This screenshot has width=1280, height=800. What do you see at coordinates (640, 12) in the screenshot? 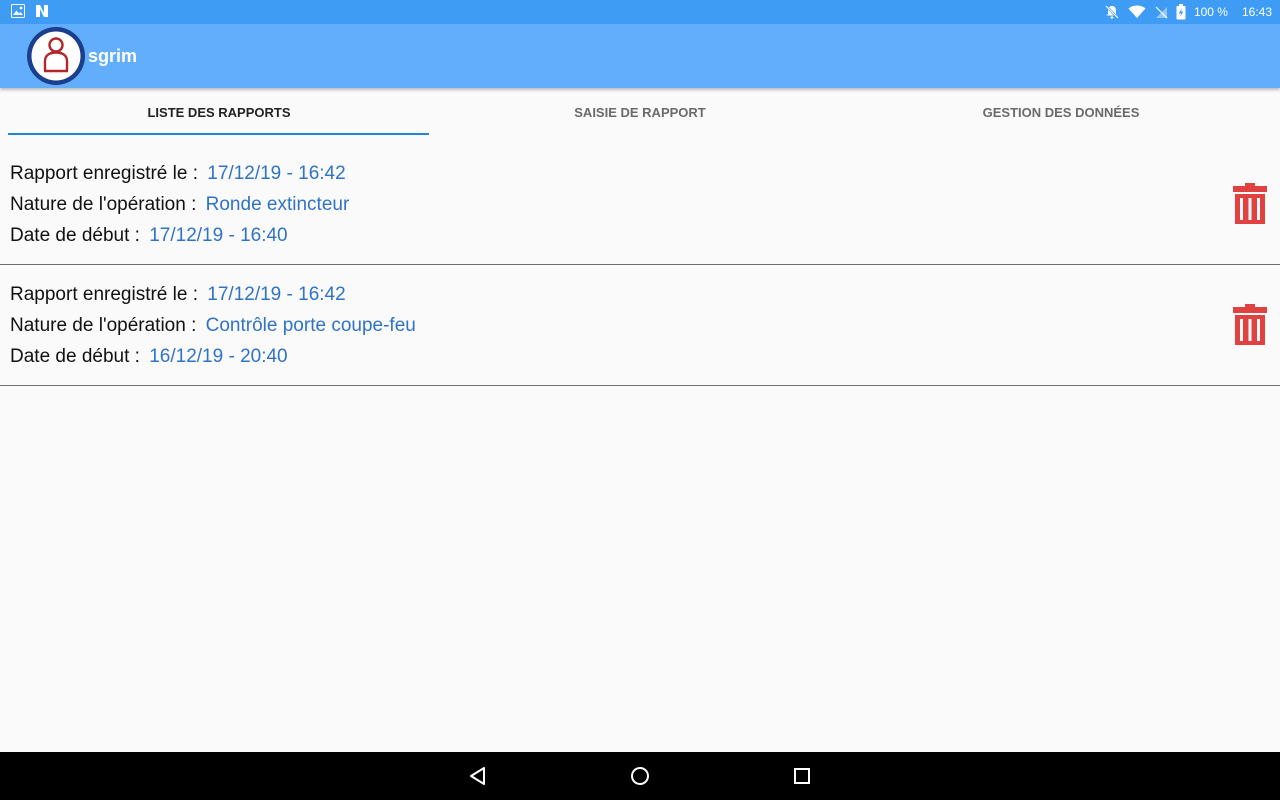
I see `status-bar: 100 % 16:43` at bounding box center [640, 12].